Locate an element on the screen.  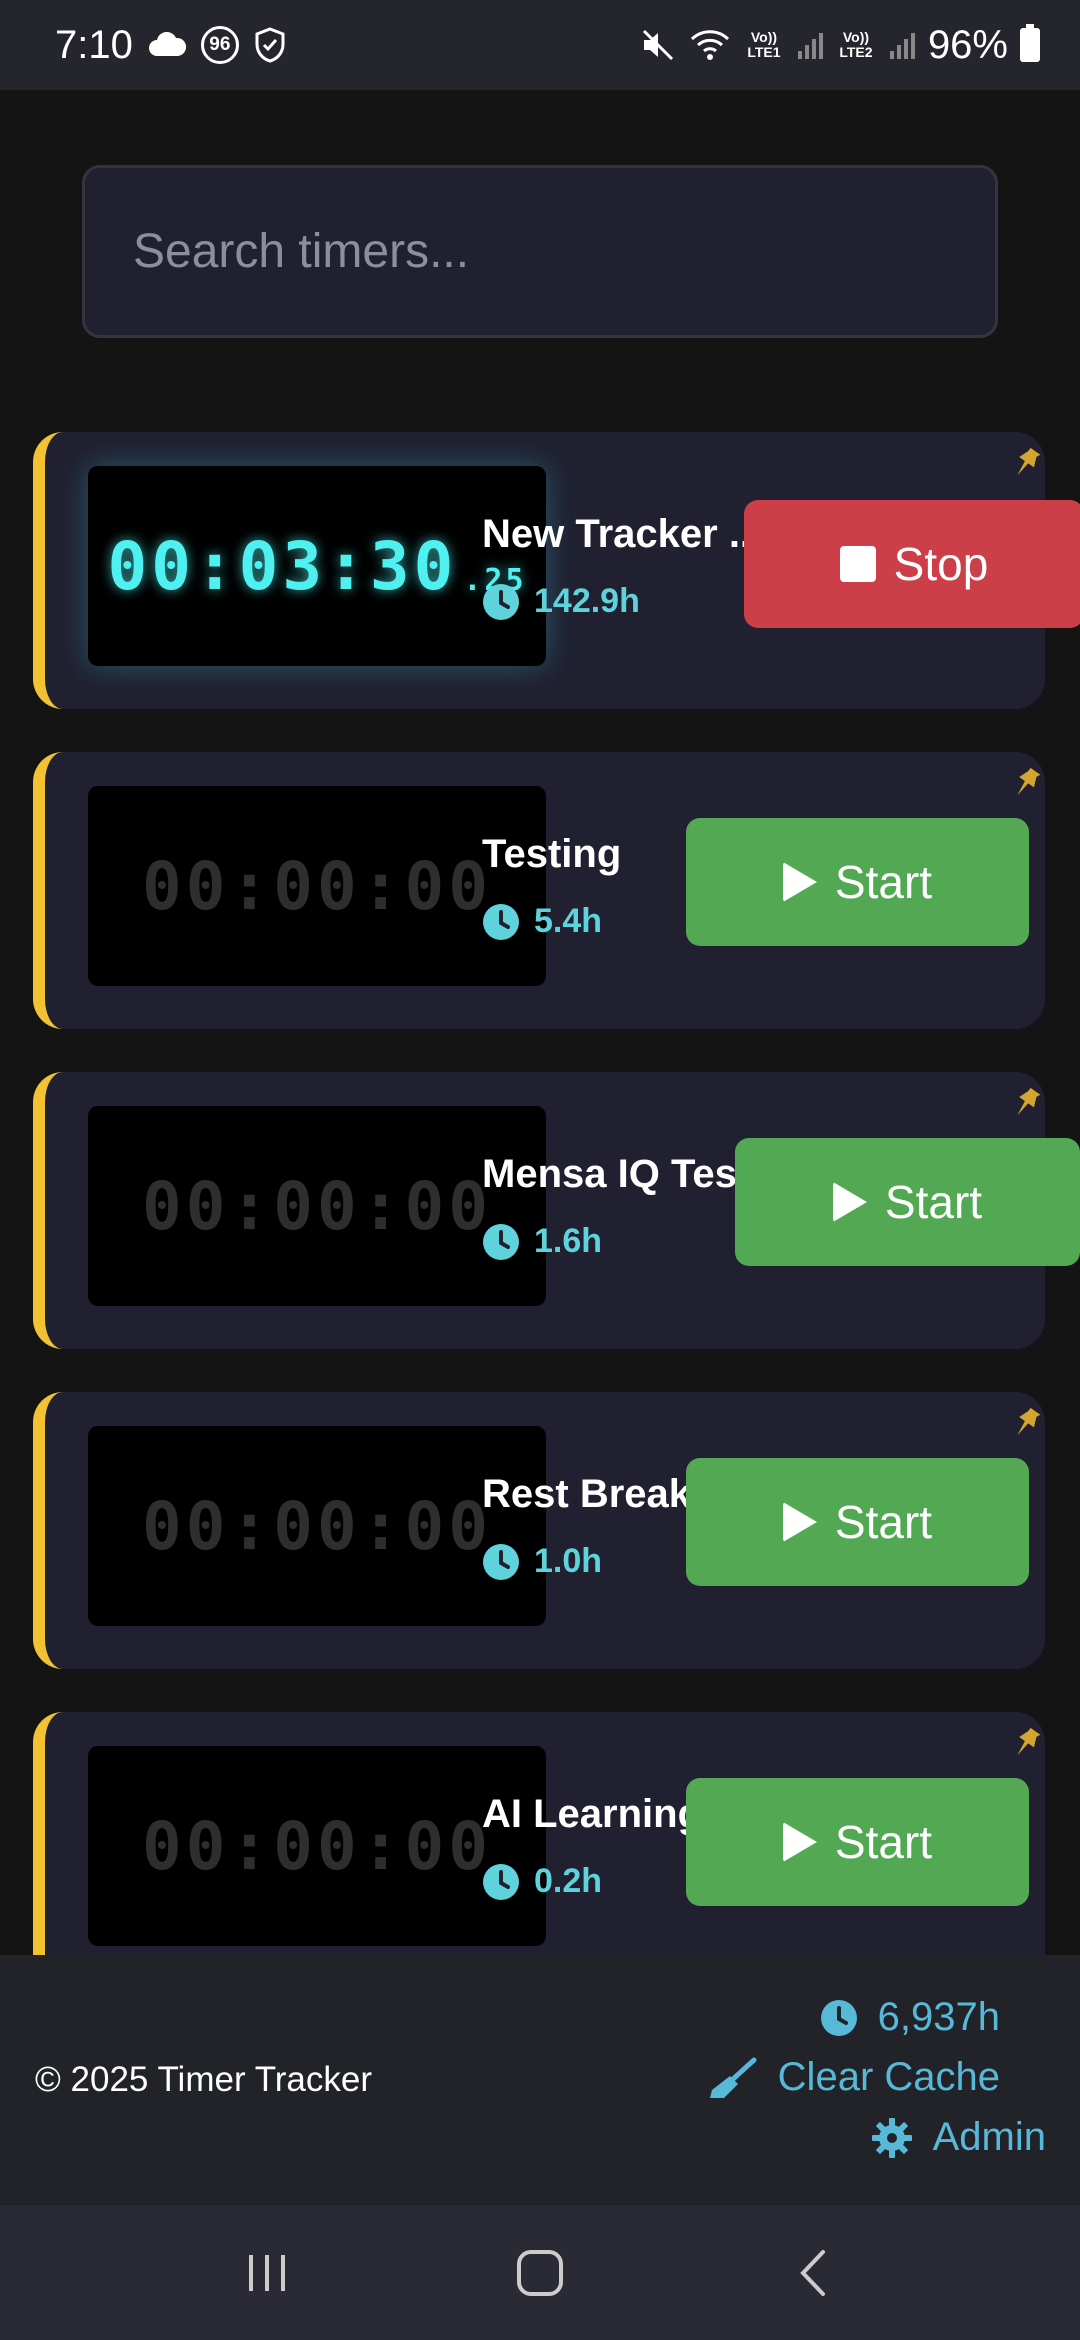
home-button is located at coordinates (540, 2273).